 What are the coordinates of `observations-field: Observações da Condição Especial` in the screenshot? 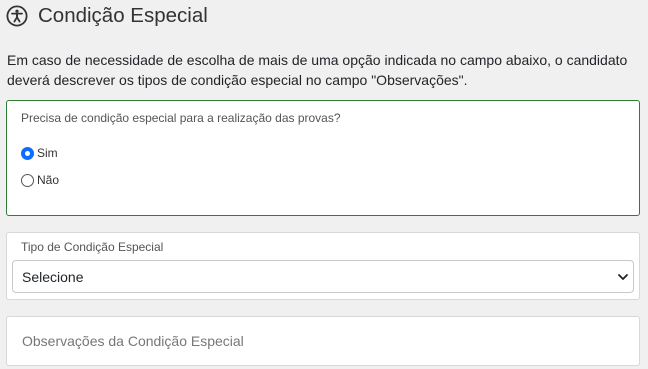 It's located at (323, 341).